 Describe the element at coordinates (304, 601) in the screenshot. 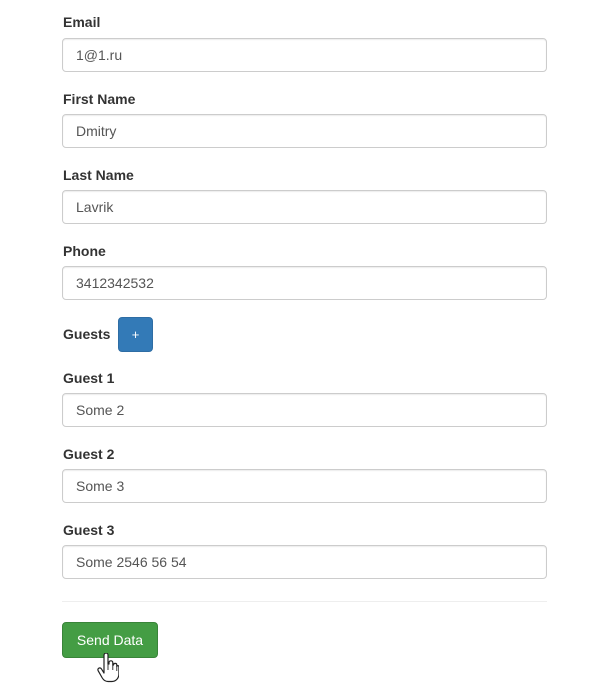

I see `form-divider` at that location.